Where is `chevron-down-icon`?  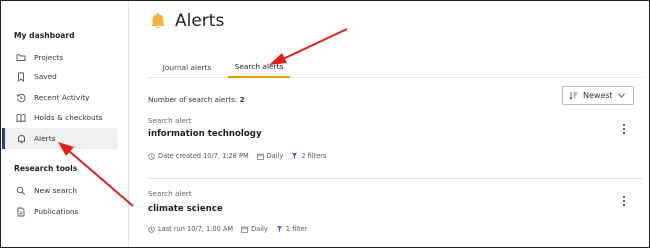 chevron-down-icon is located at coordinates (621, 95).